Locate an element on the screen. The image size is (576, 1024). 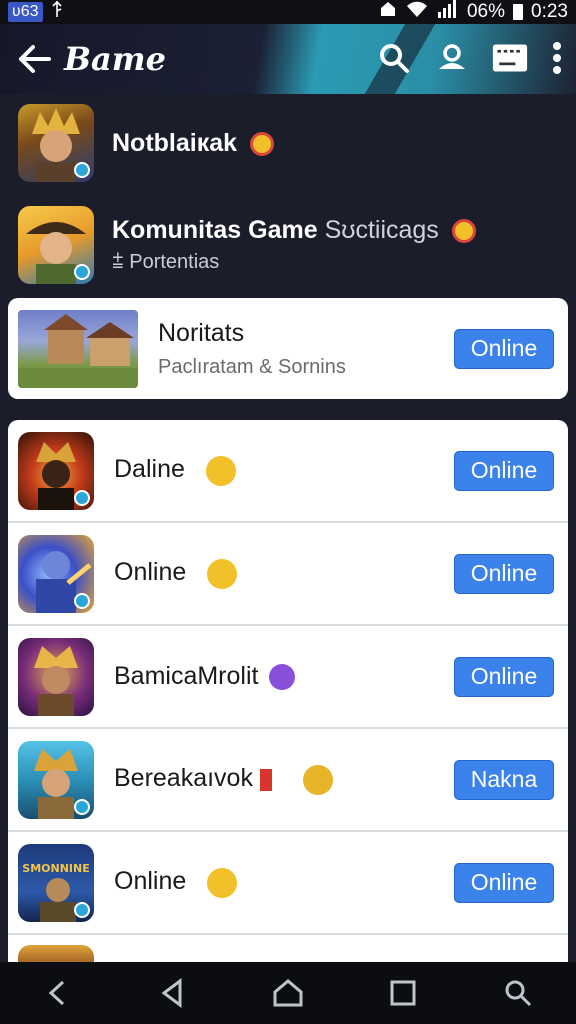
back-chevron-icon is located at coordinates (56, 993).